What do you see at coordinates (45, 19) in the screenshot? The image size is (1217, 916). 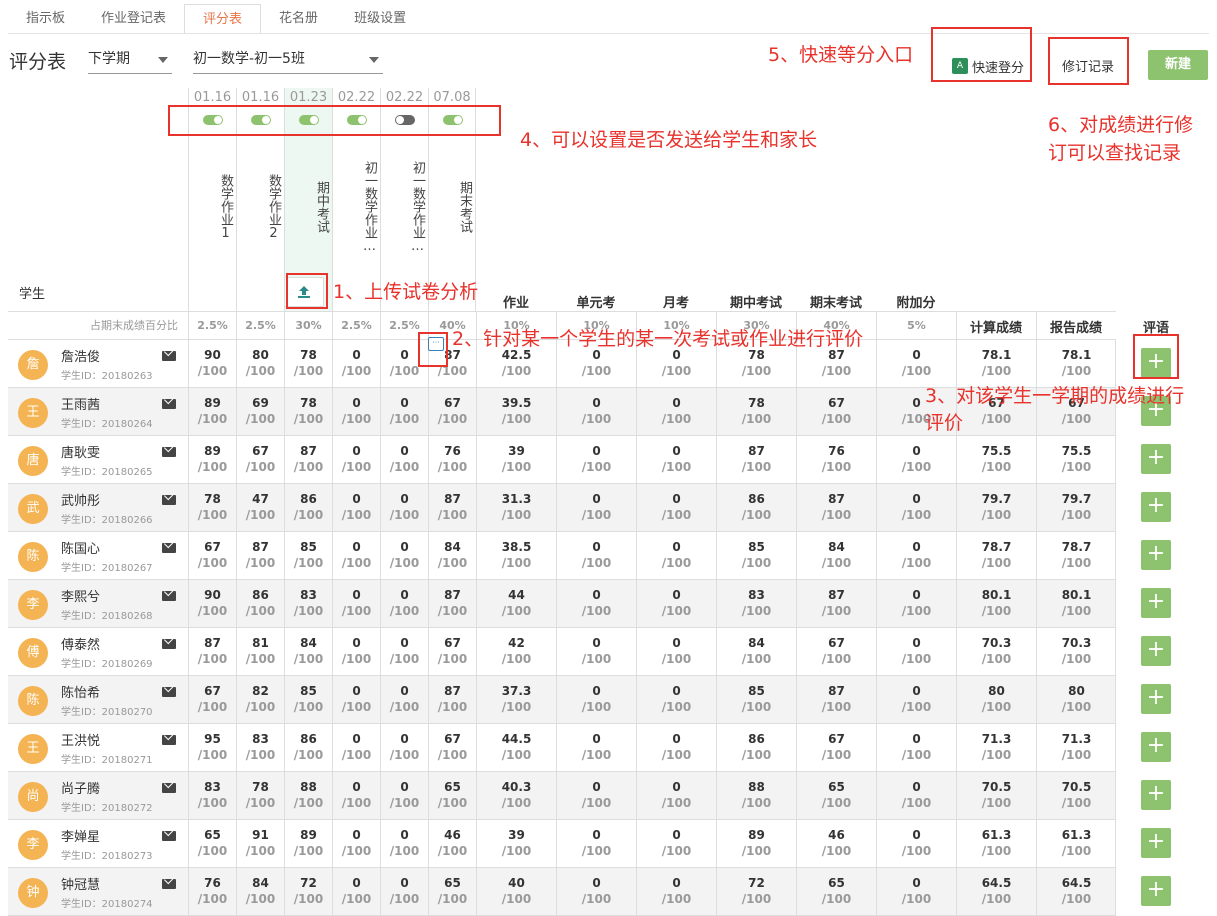 I see `tab-0: 指示板` at bounding box center [45, 19].